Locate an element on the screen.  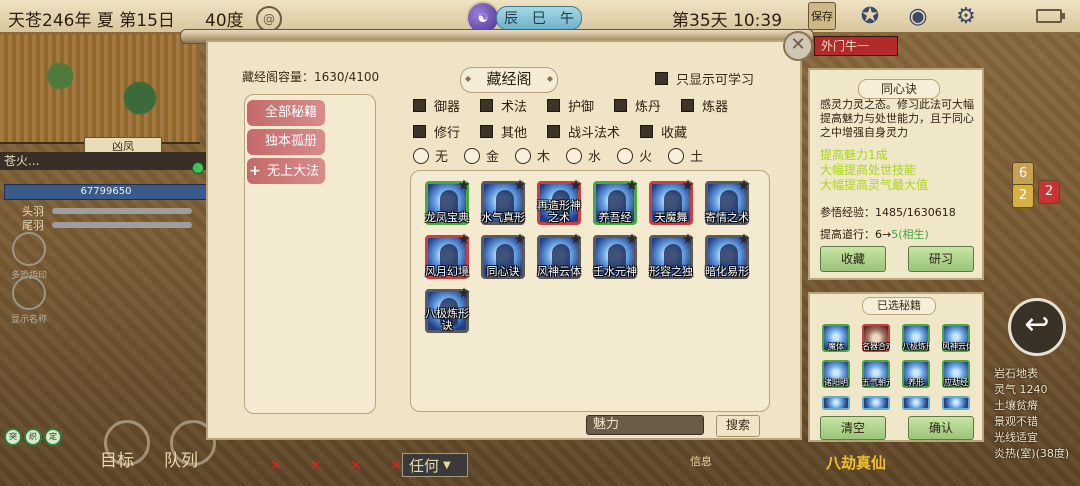
selected-book-slot: 五气朝元 is located at coordinates (876, 374).